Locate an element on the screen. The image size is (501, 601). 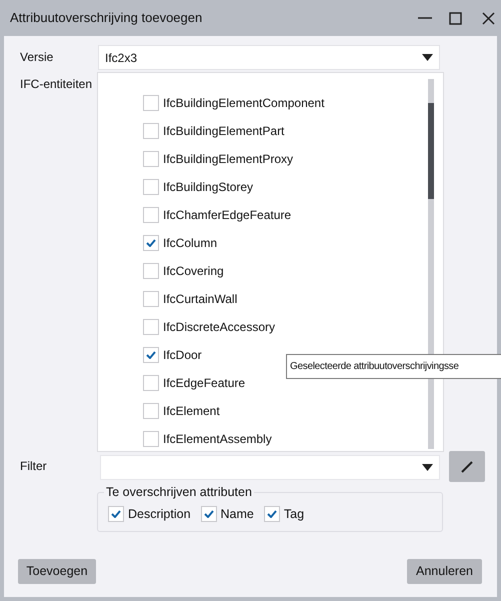
entity-label: IfcBuildingElementProxy is located at coordinates (228, 159).